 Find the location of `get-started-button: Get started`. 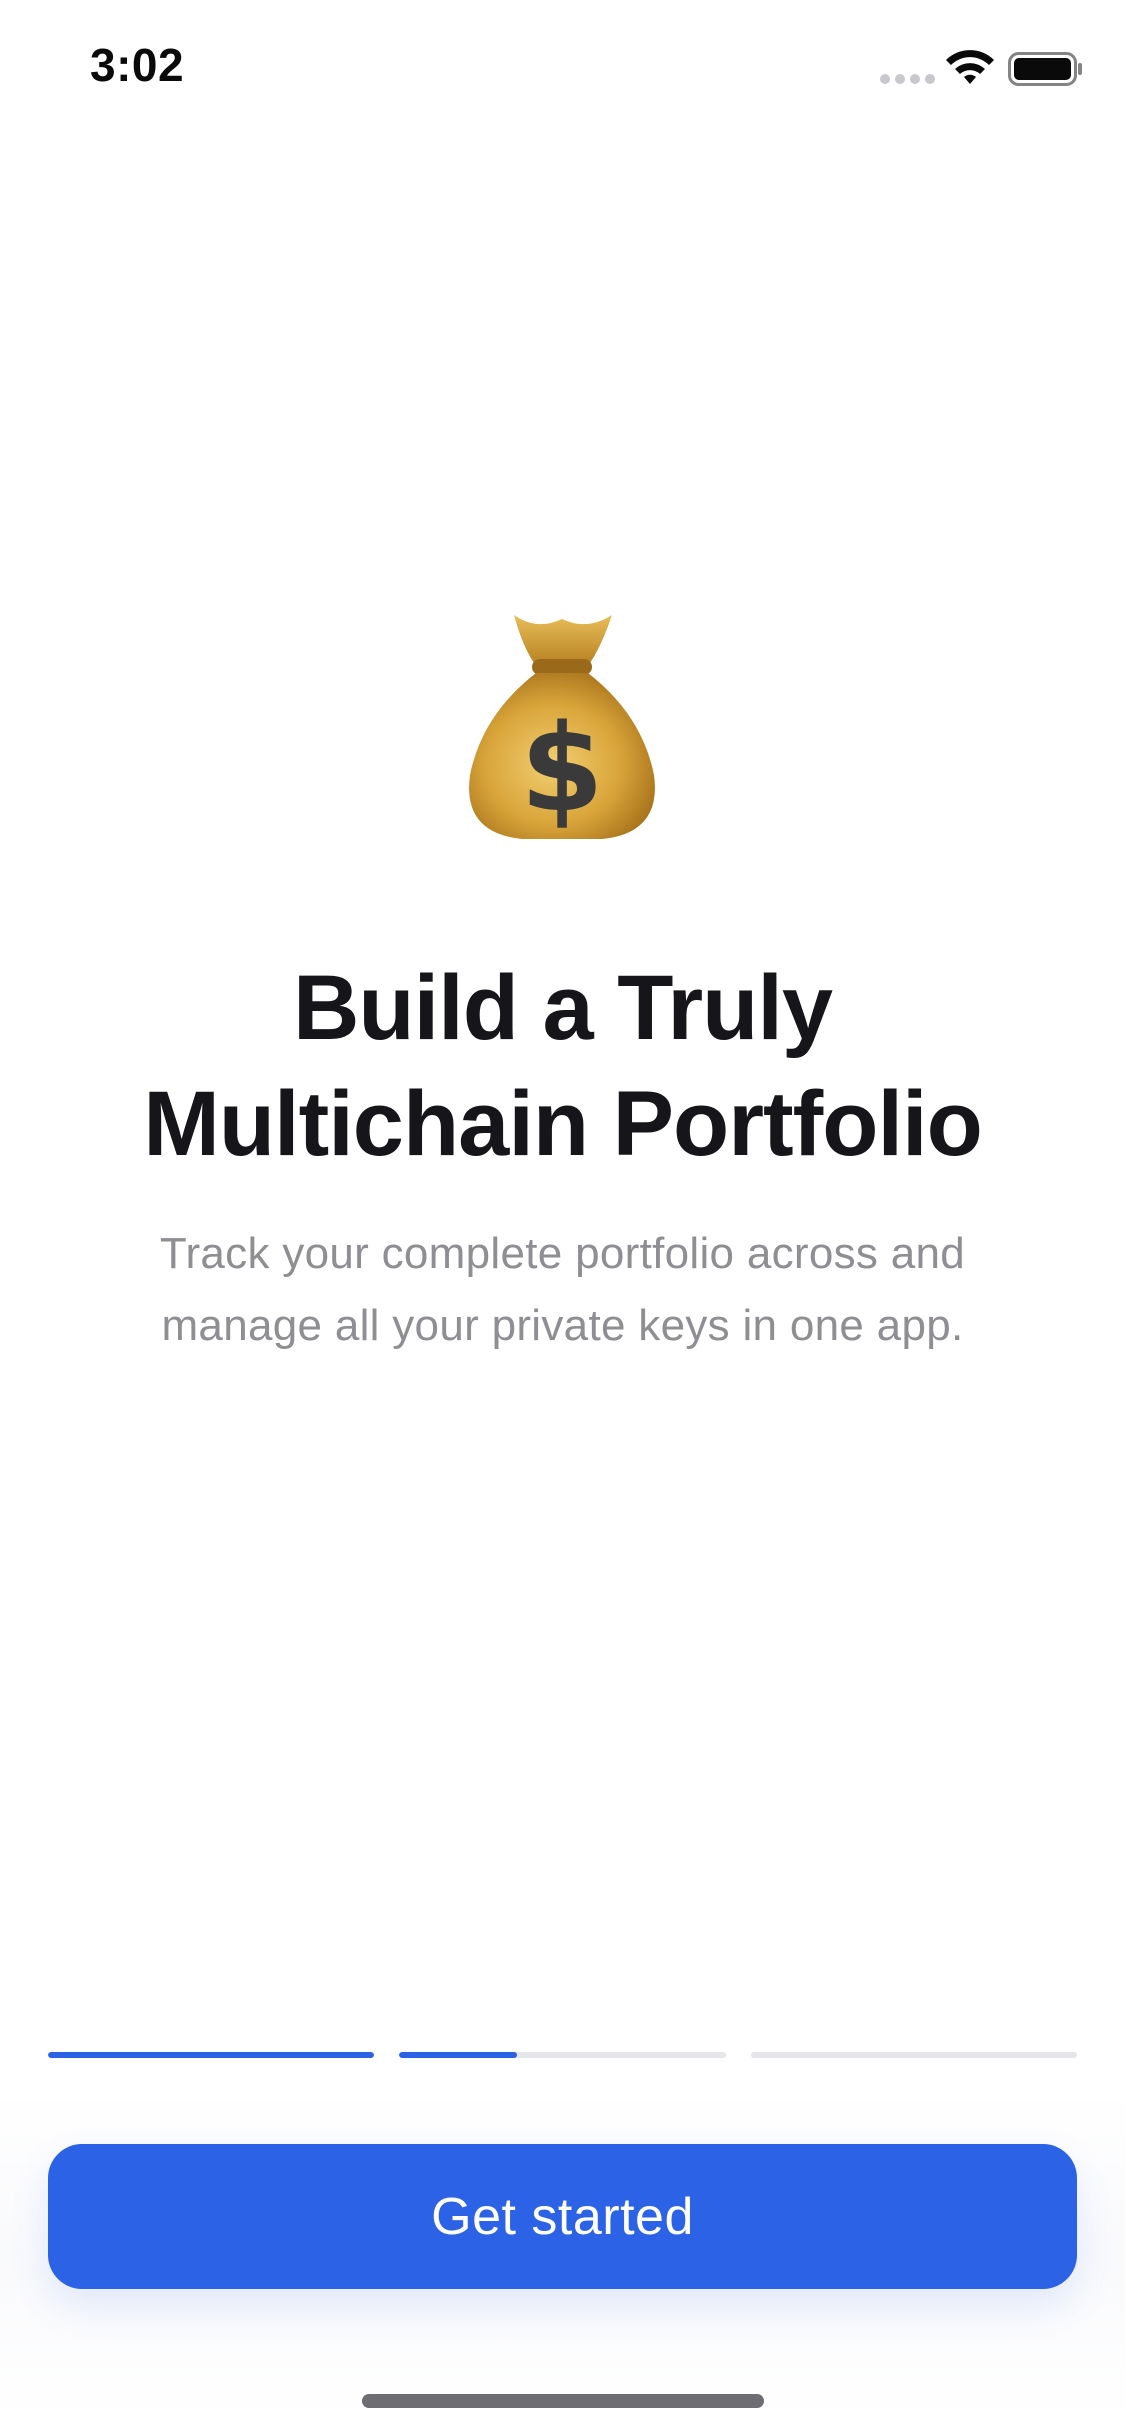

get-started-button: Get started is located at coordinates (562, 2216).